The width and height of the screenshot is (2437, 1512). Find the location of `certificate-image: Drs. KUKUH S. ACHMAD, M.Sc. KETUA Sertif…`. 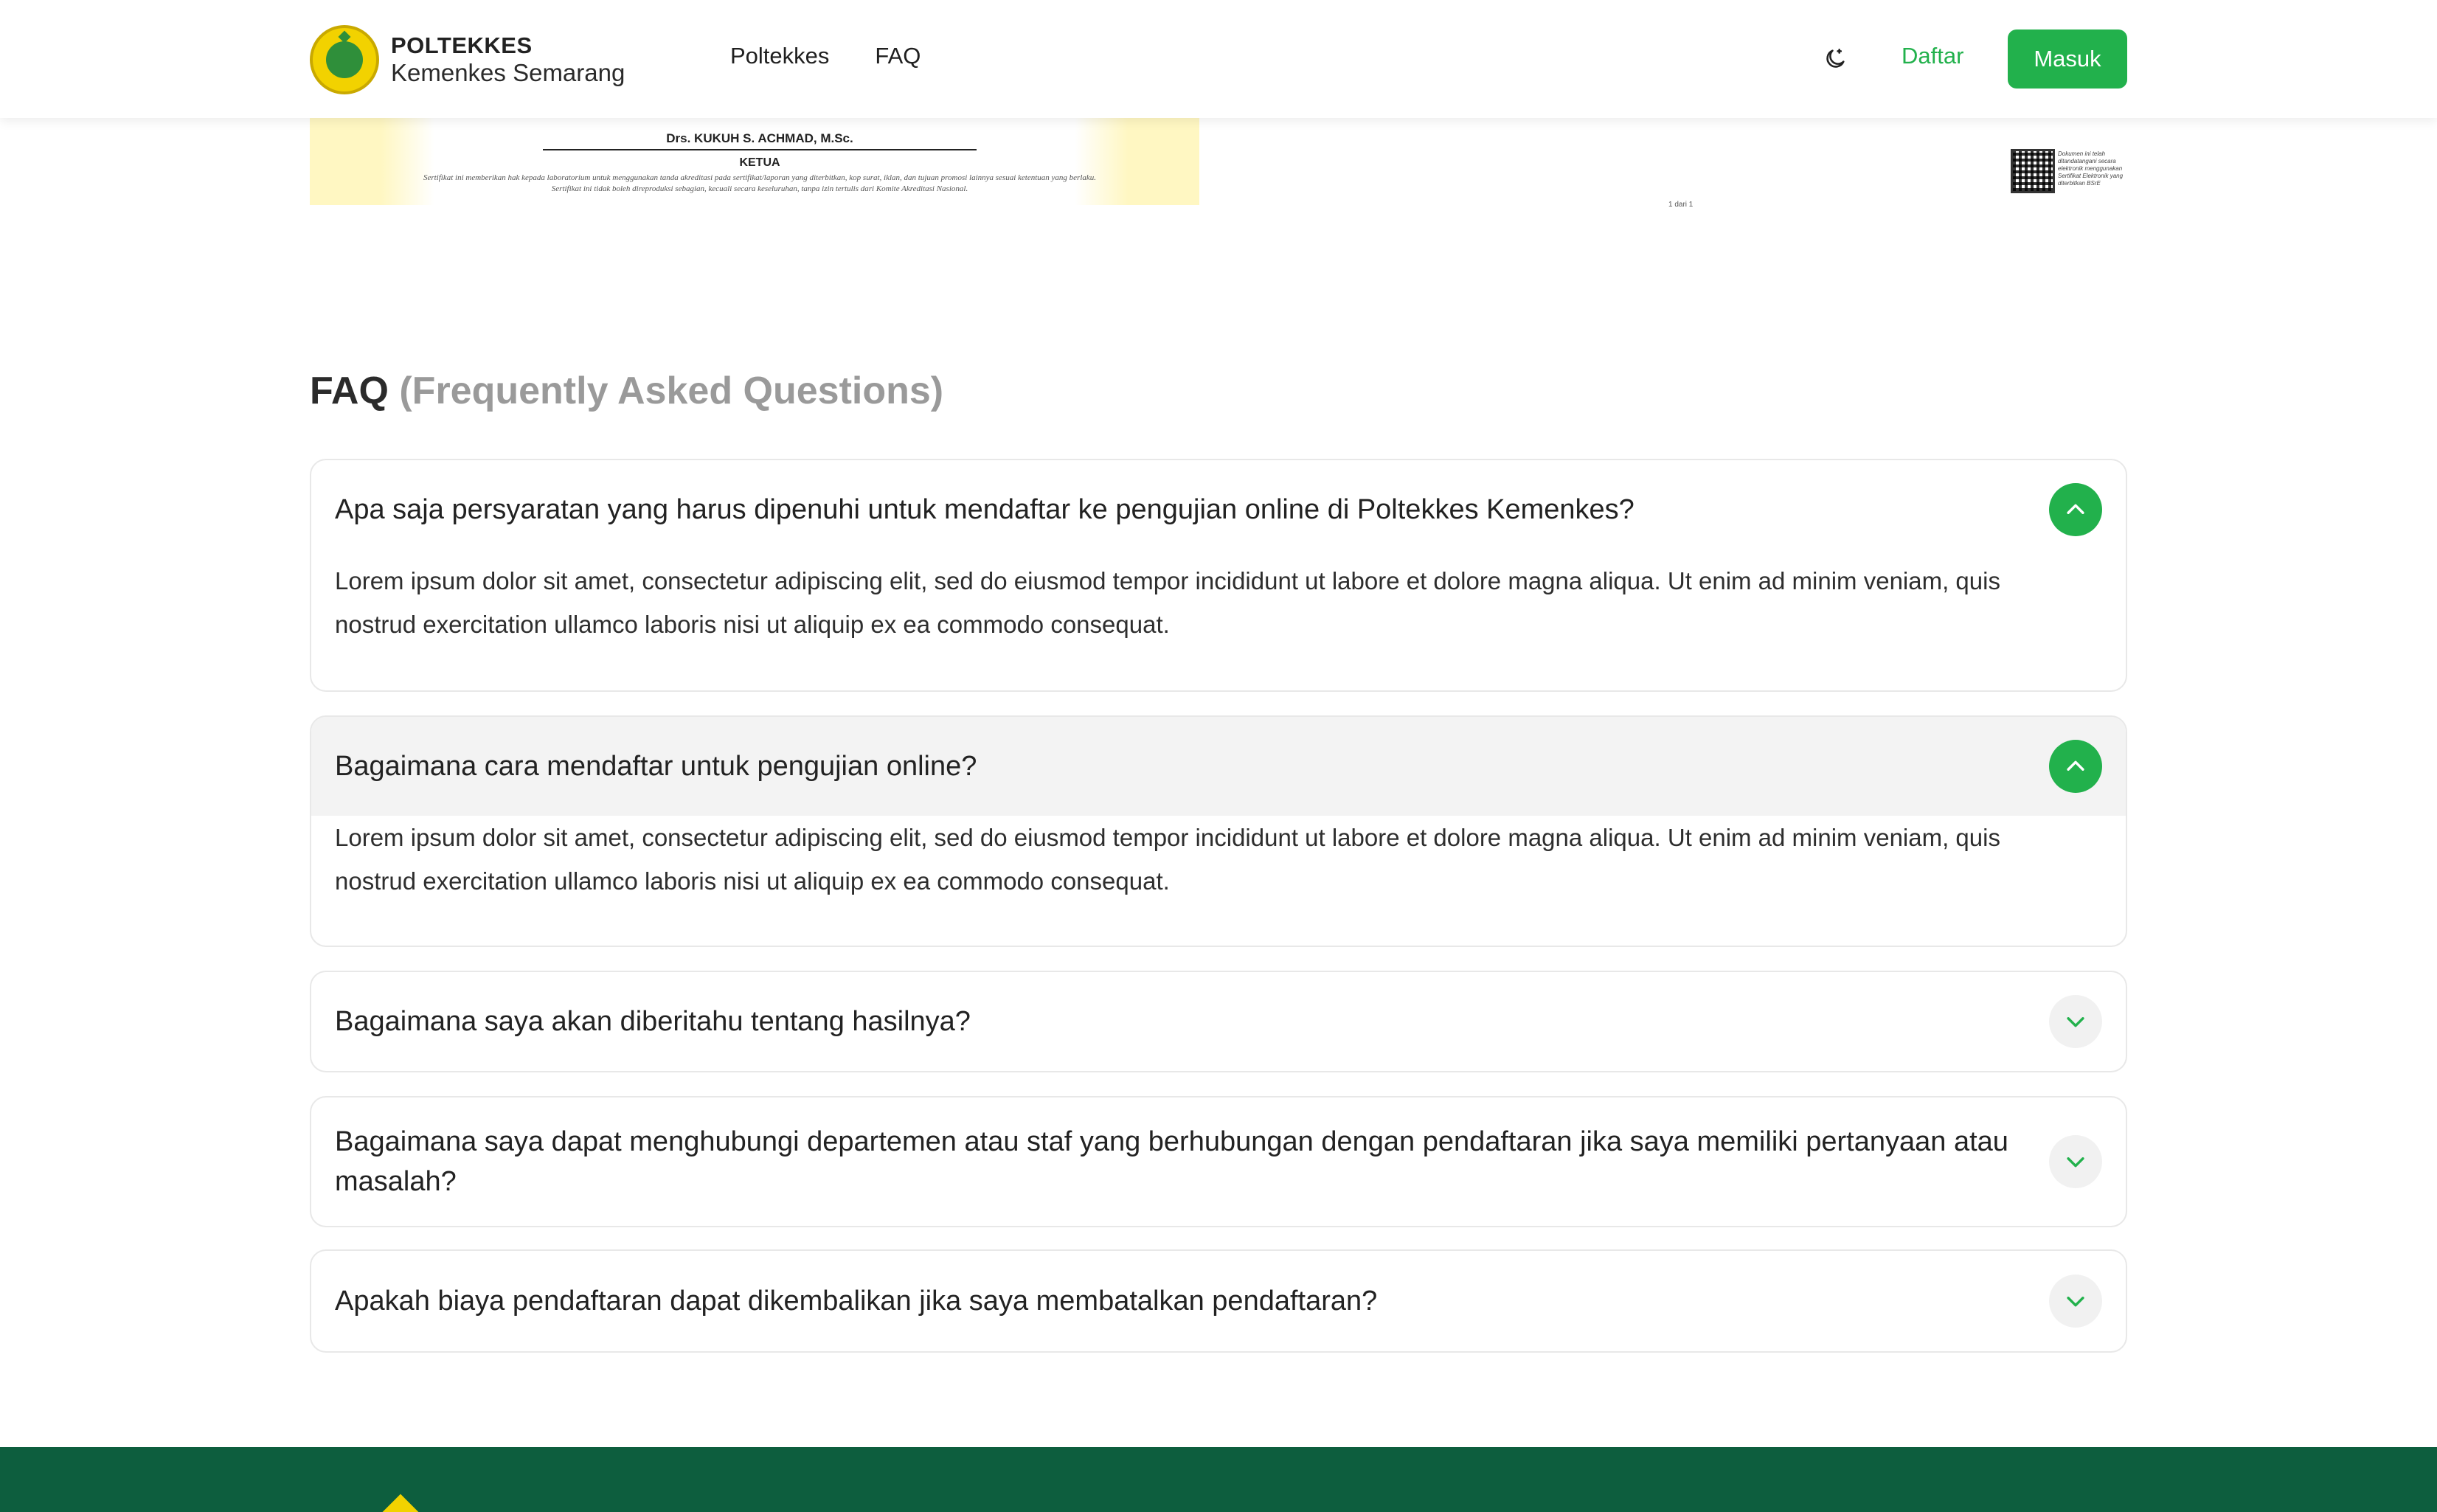

certificate-image: Drs. KUKUH S. ACHMAD, M.Sc. KETUA Sertif… is located at coordinates (754, 161).